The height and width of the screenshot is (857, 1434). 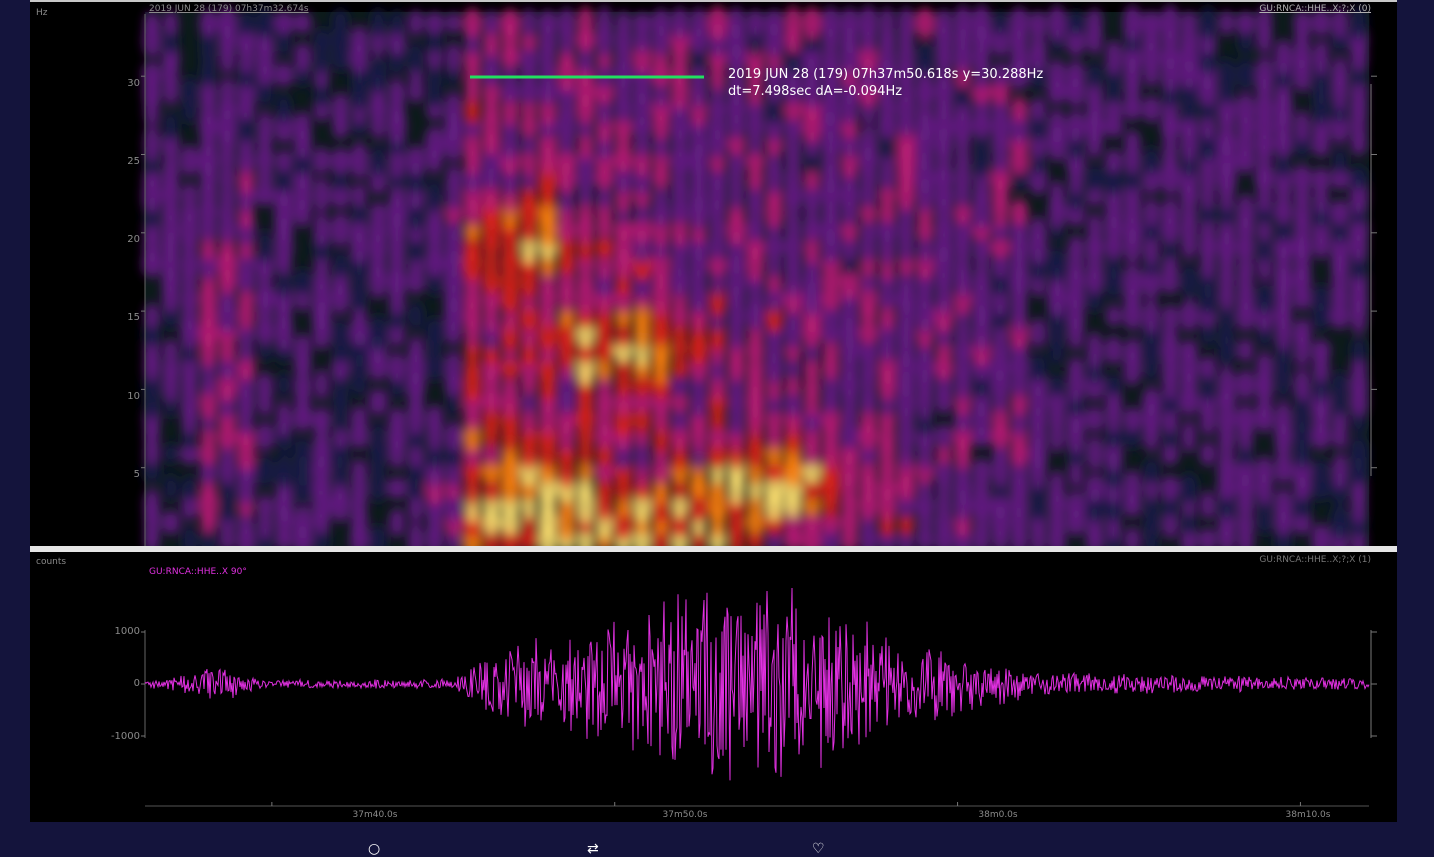 What do you see at coordinates (1315, 9) in the screenshot?
I see `spectrogram-channel-label: GU:RNCA::HHE..X;?;X (0)` at bounding box center [1315, 9].